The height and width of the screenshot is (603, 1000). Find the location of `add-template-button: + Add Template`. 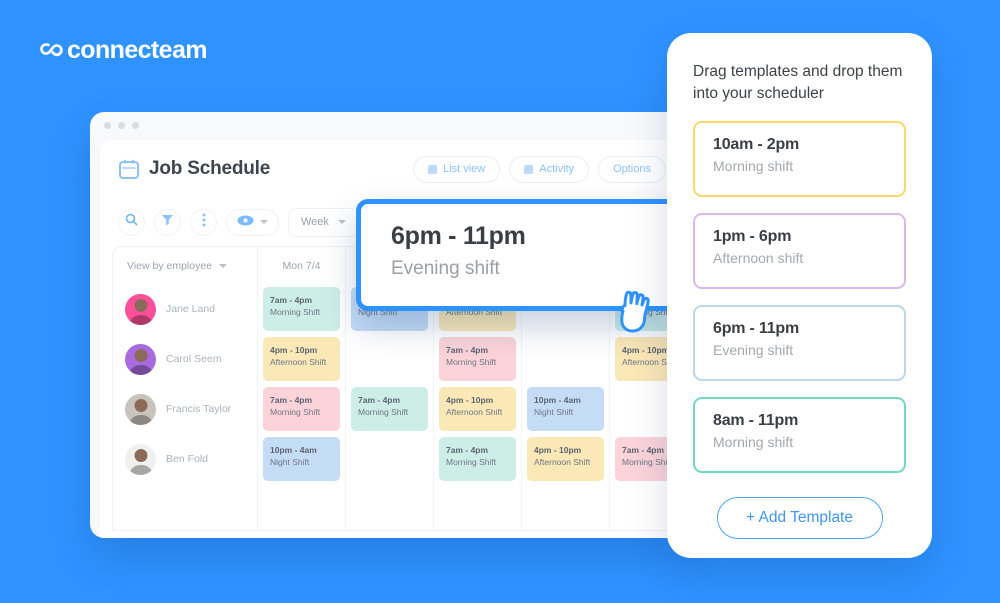

add-template-button: + Add Template is located at coordinates (799, 518).